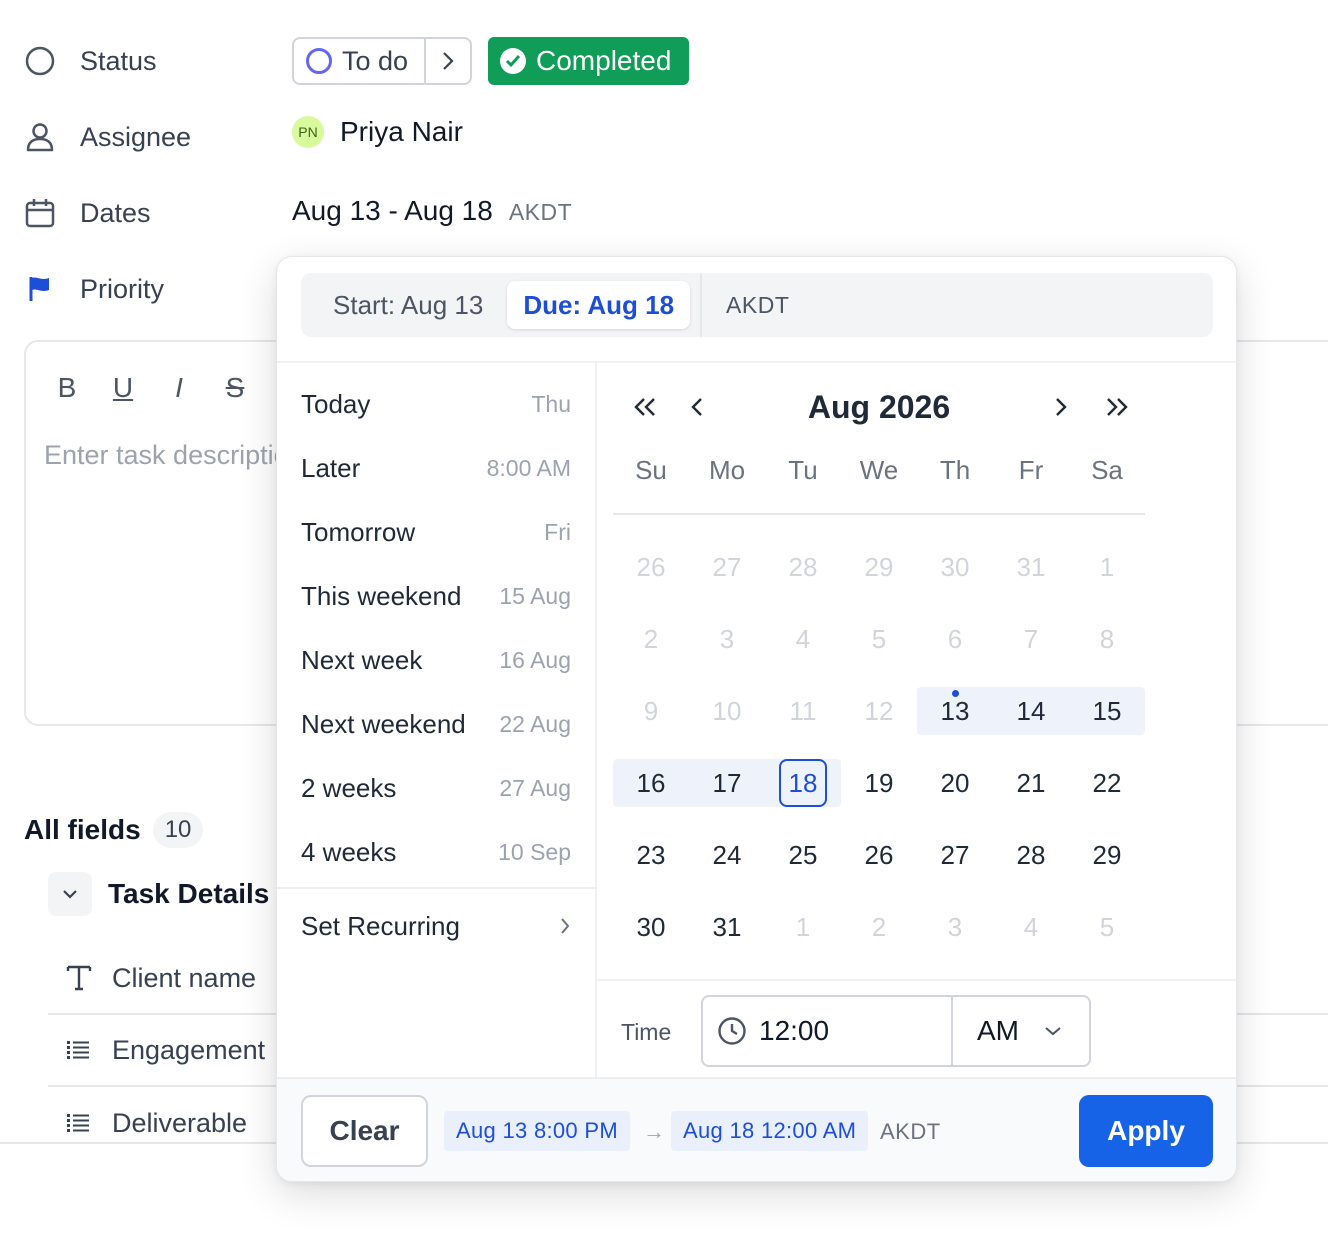  What do you see at coordinates (114, 830) in the screenshot?
I see `all-fields-header: All fields 10` at bounding box center [114, 830].